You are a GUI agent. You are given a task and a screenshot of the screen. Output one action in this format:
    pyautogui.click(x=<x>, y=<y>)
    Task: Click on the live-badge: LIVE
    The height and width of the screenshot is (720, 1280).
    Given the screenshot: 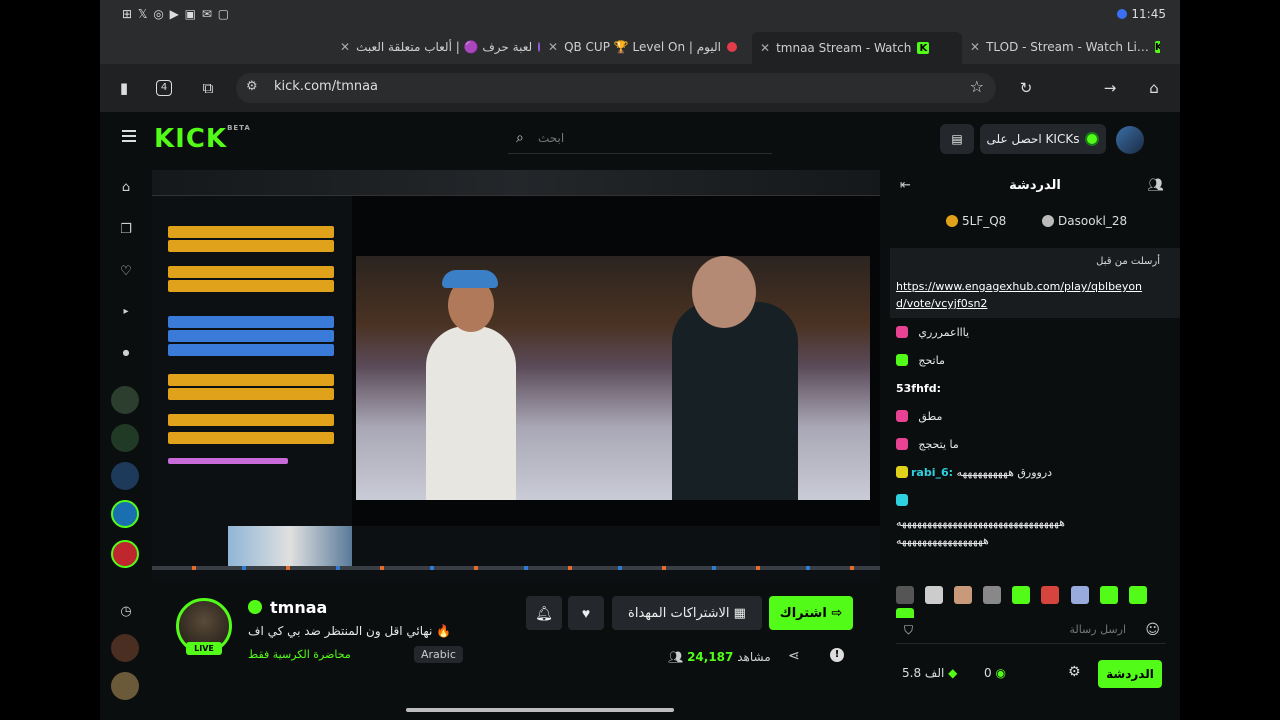 What is the action you would take?
    pyautogui.click(x=204, y=648)
    